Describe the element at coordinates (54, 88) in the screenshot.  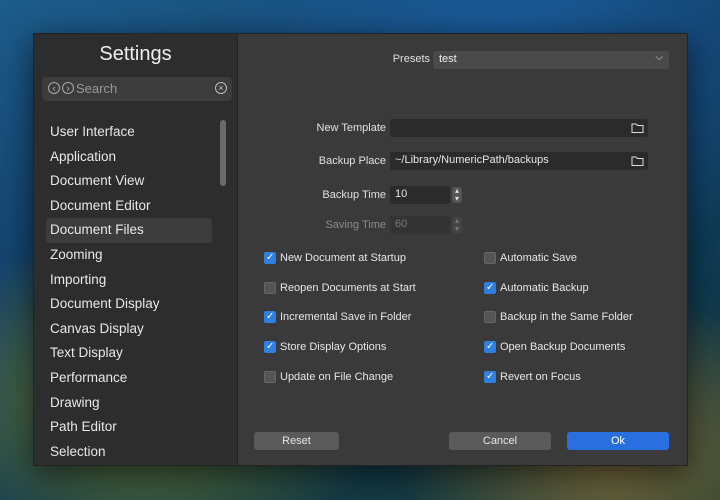
I see `back-icon: ‹` at that location.